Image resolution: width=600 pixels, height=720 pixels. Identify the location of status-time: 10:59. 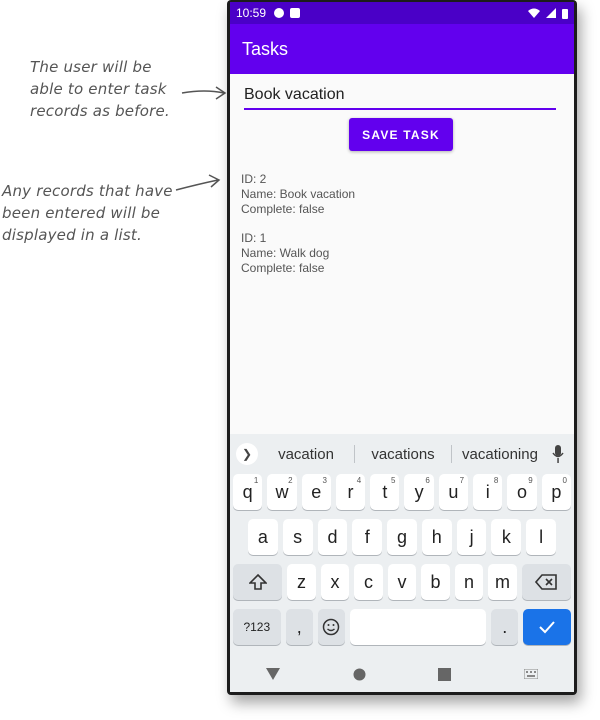
(251, 13).